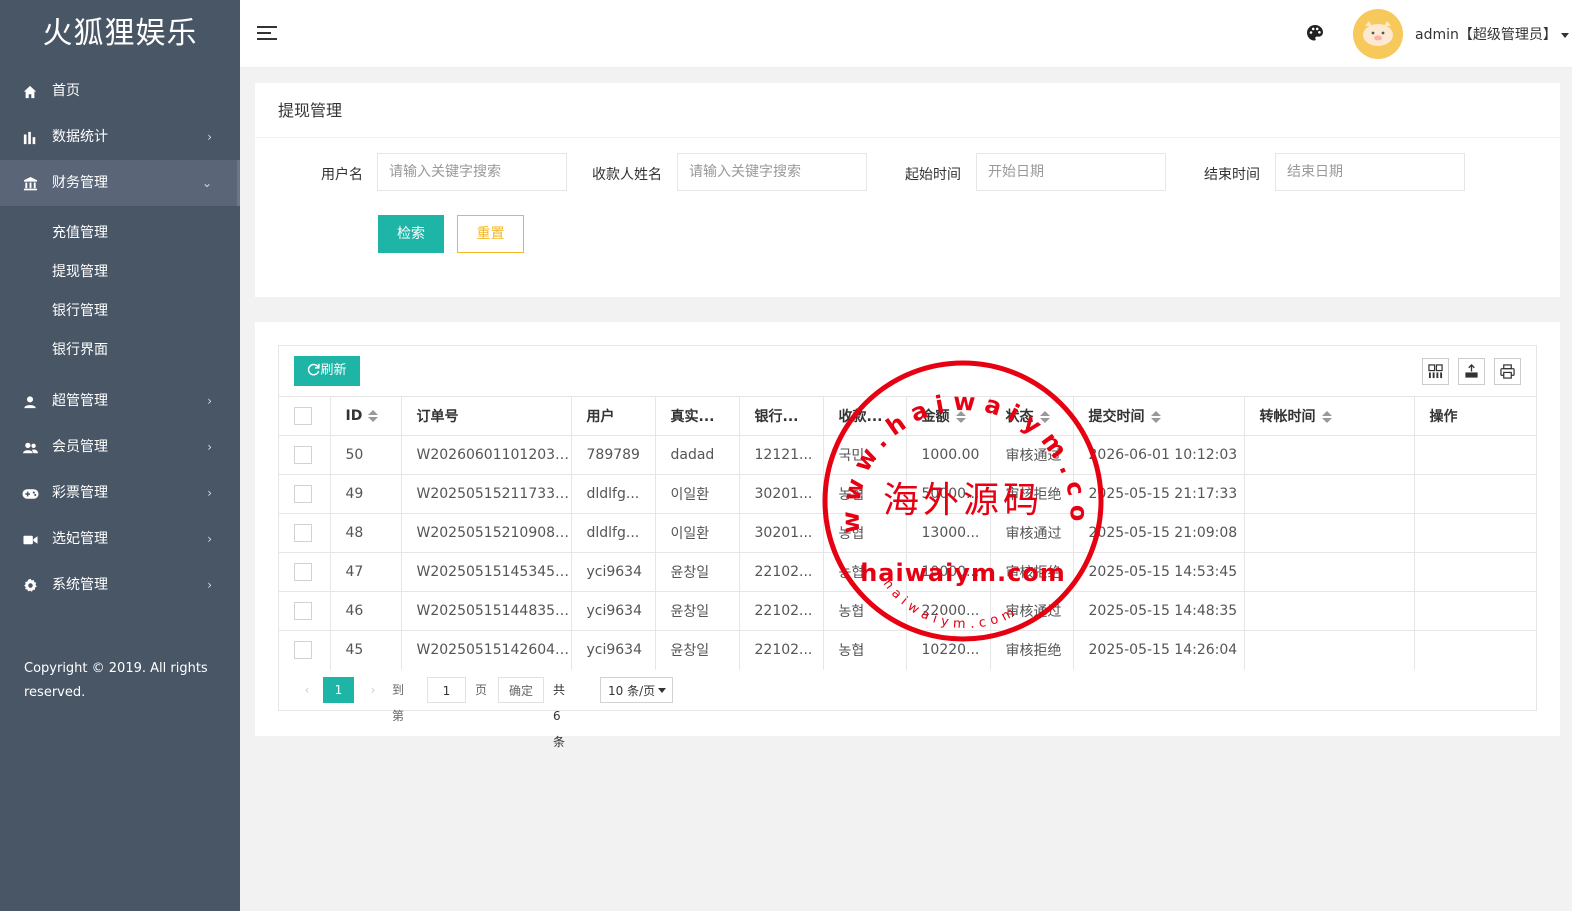 Image resolution: width=1572 pixels, height=911 pixels. What do you see at coordinates (30, 183) in the screenshot?
I see `bank-icon` at bounding box center [30, 183].